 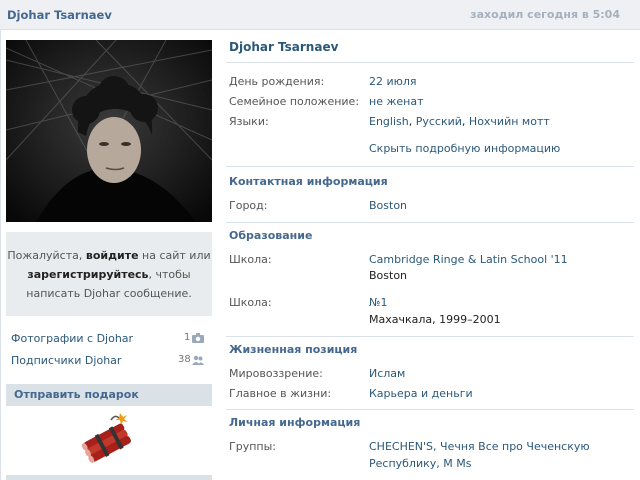 What do you see at coordinates (293, 349) in the screenshot?
I see `life-position-heading: Жизненная позиция` at bounding box center [293, 349].